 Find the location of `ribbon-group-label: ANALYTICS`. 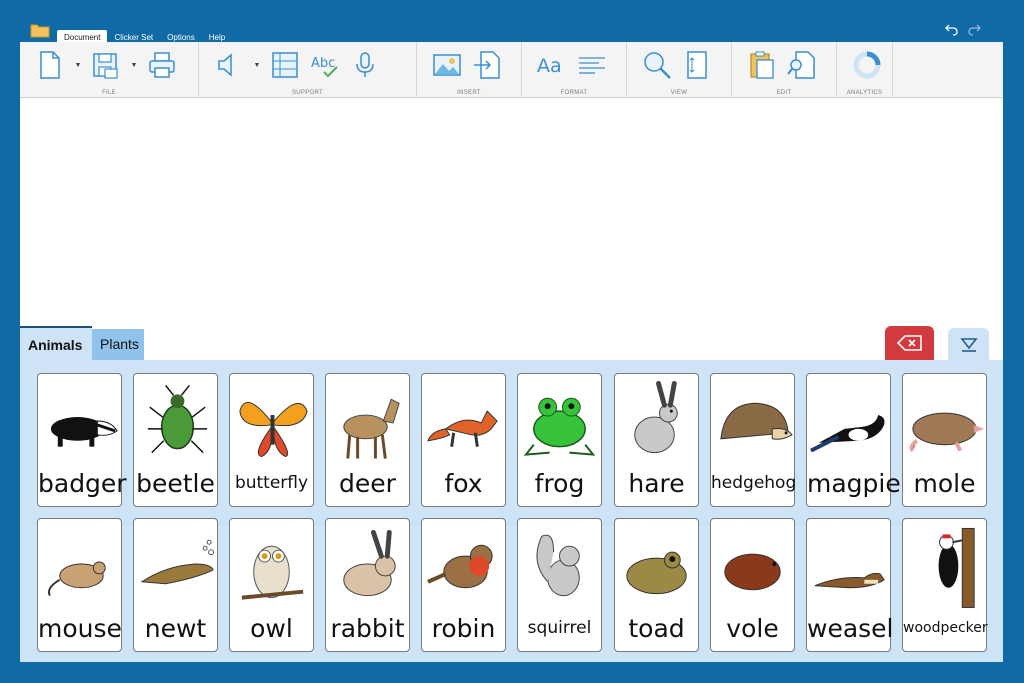

ribbon-group-label: ANALYTICS is located at coordinates (864, 93).